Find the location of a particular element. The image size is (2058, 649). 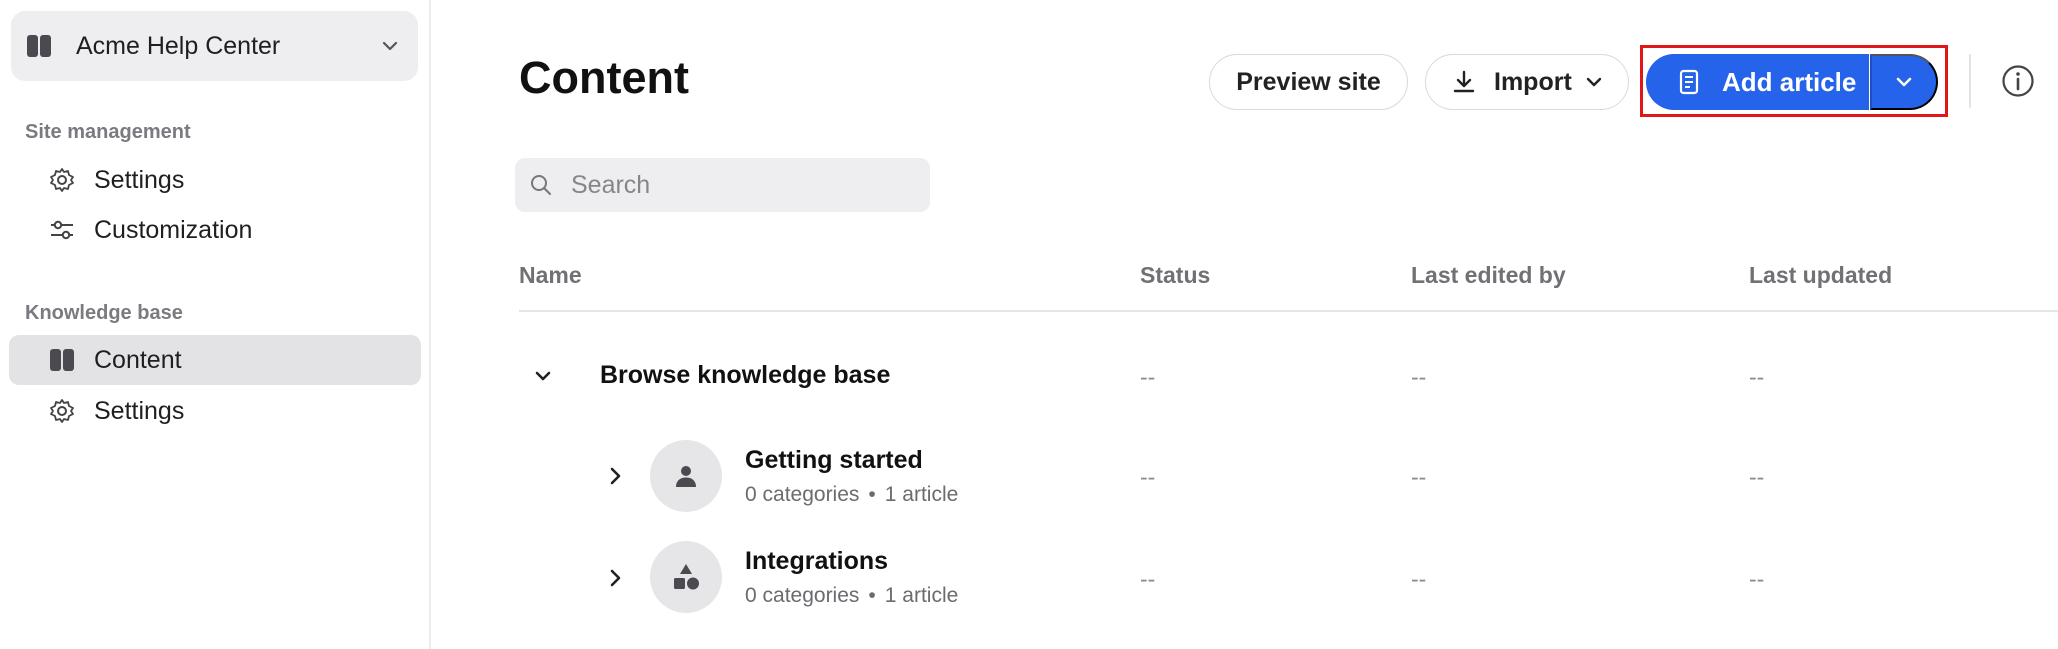

sidebar-item-kb-settings: Settings is located at coordinates (215, 411).